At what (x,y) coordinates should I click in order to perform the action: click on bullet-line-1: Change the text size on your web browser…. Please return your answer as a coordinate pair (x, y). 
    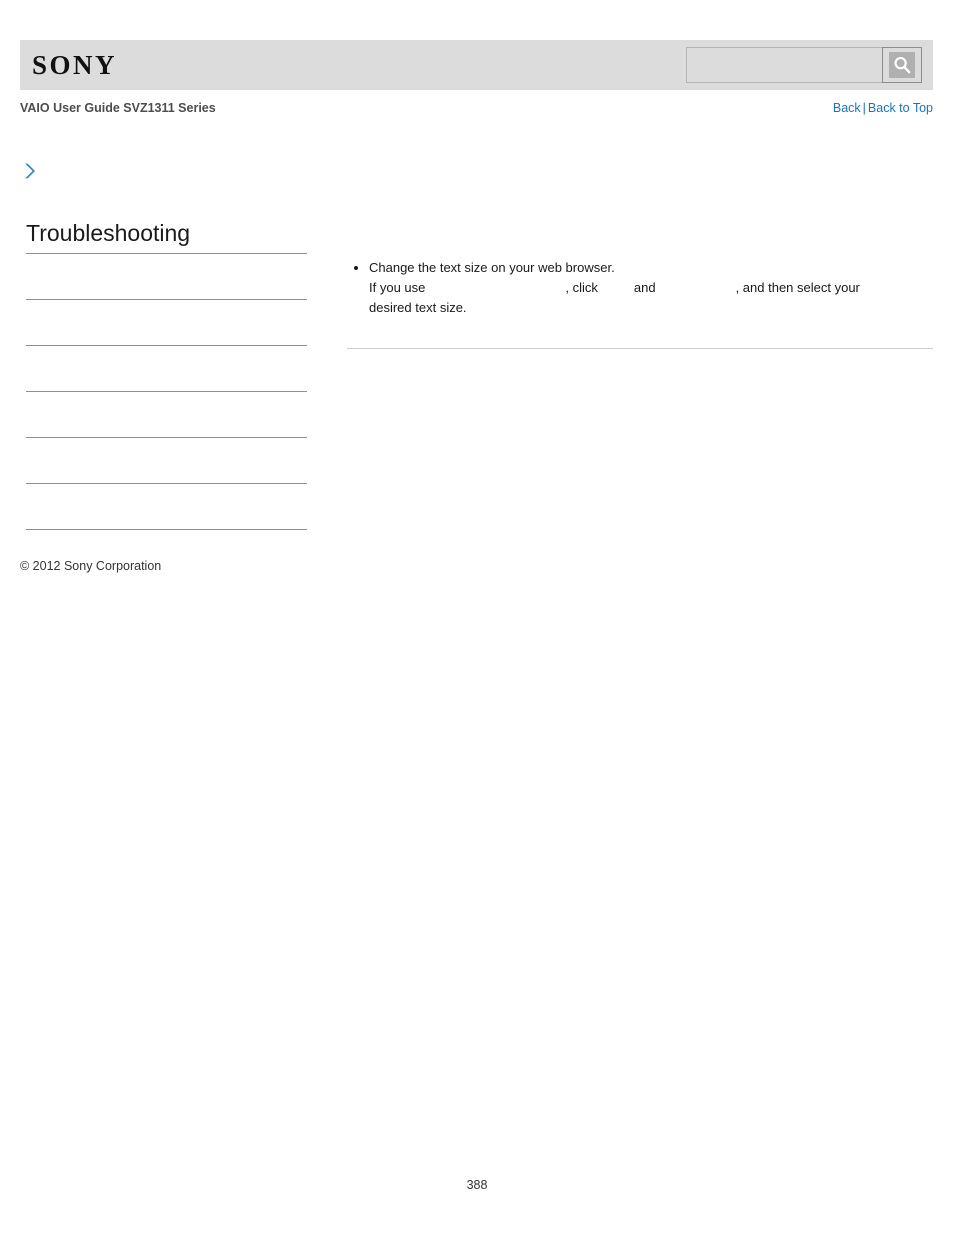
    Looking at the image, I should click on (492, 267).